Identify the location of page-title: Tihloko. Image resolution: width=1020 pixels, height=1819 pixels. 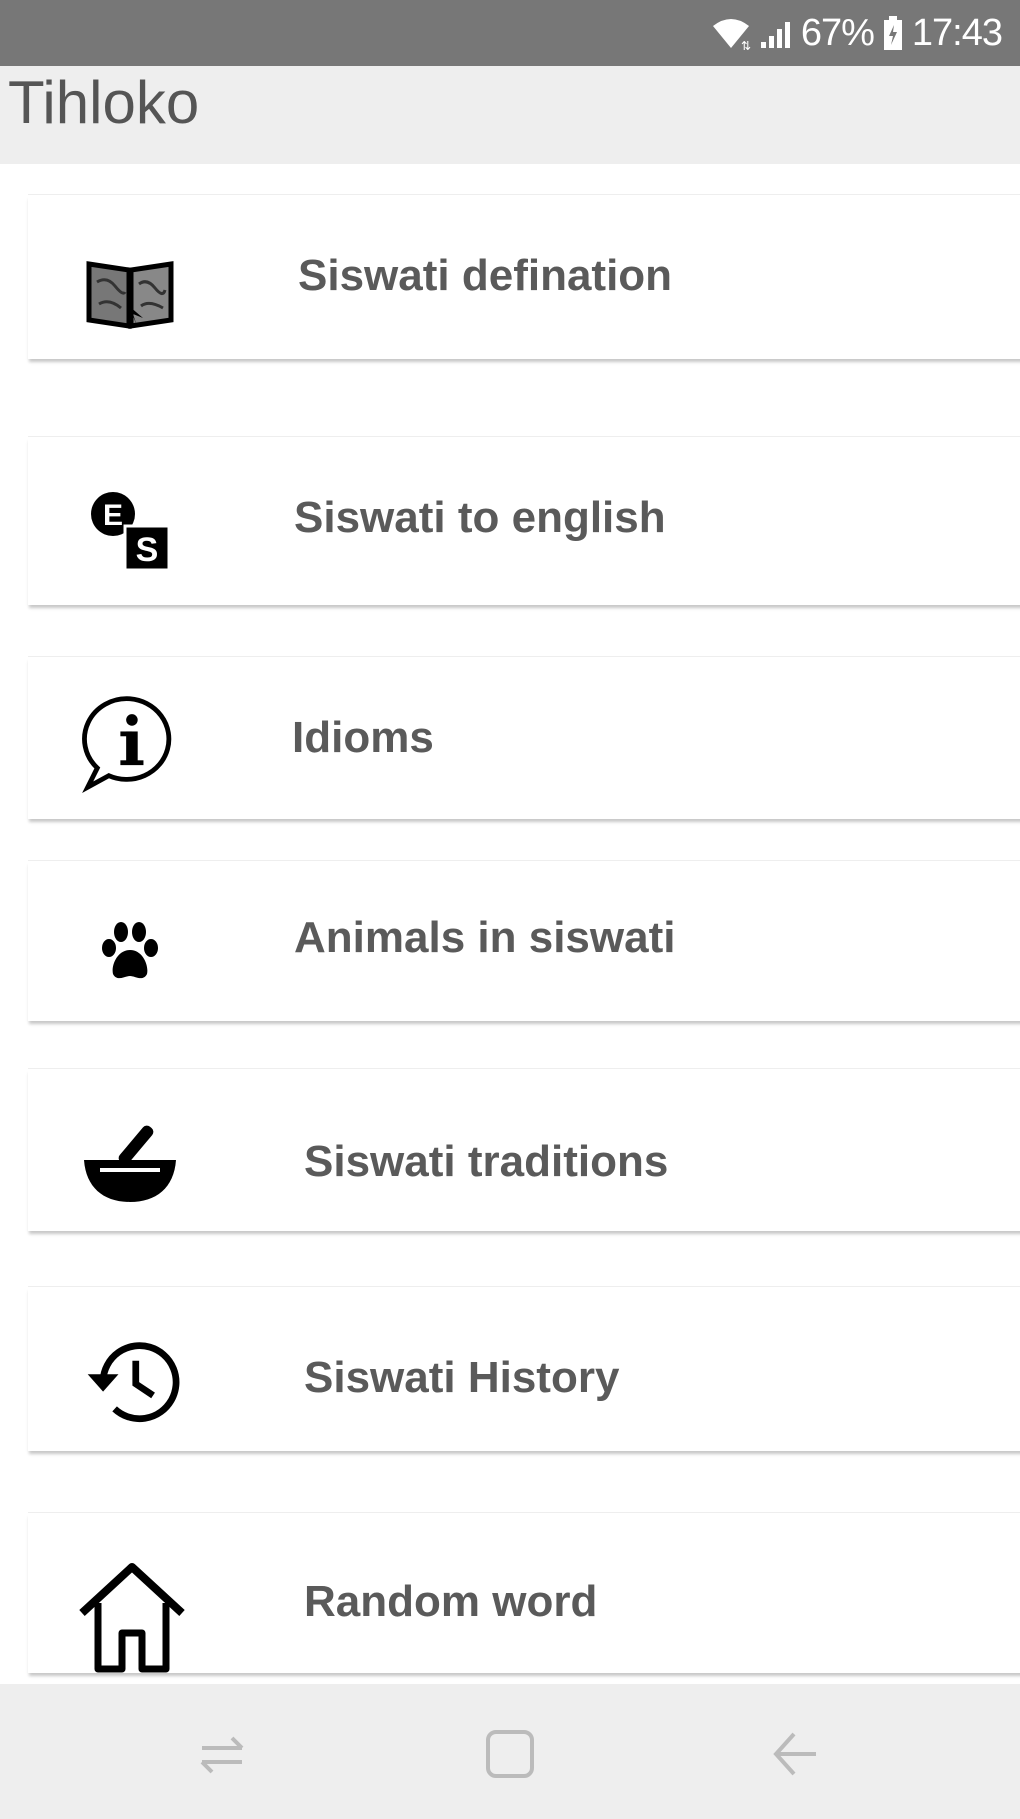
(104, 102).